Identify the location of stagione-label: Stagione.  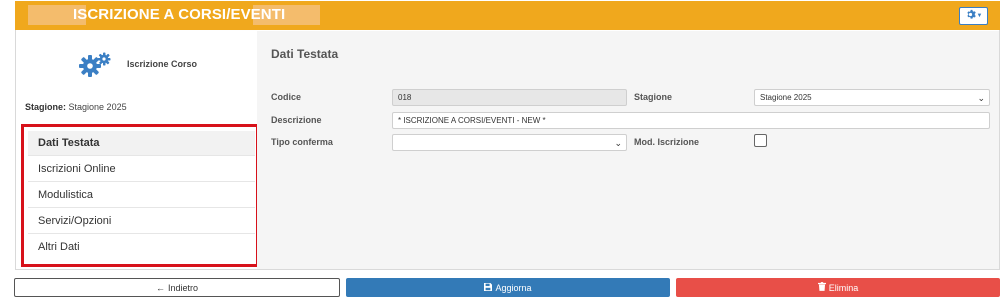
(653, 97).